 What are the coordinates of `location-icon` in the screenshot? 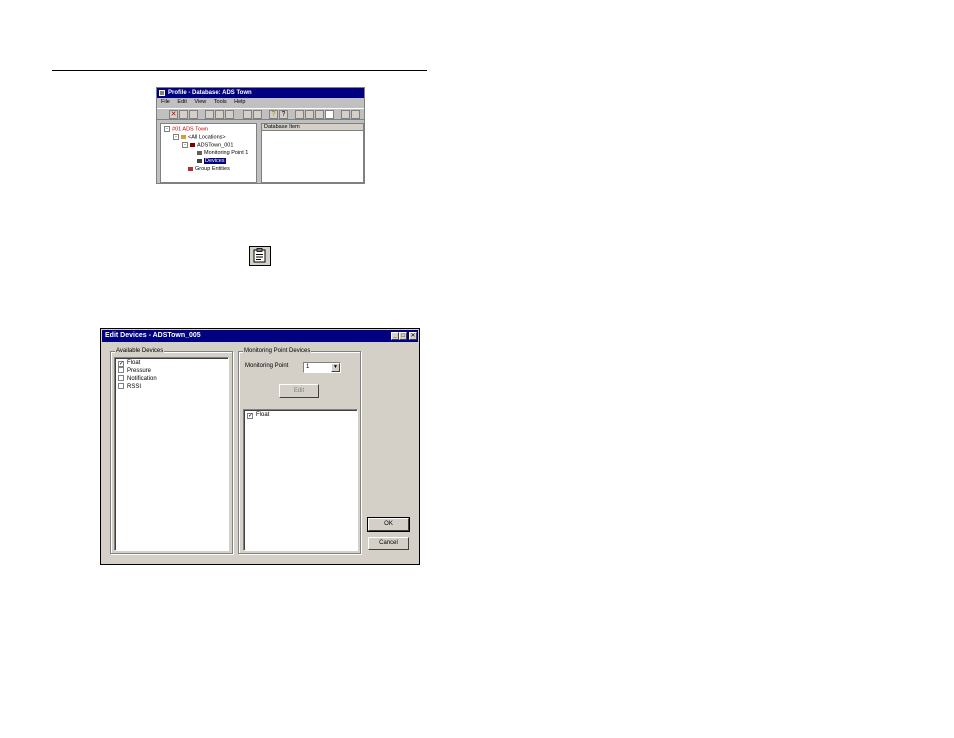 It's located at (192, 145).